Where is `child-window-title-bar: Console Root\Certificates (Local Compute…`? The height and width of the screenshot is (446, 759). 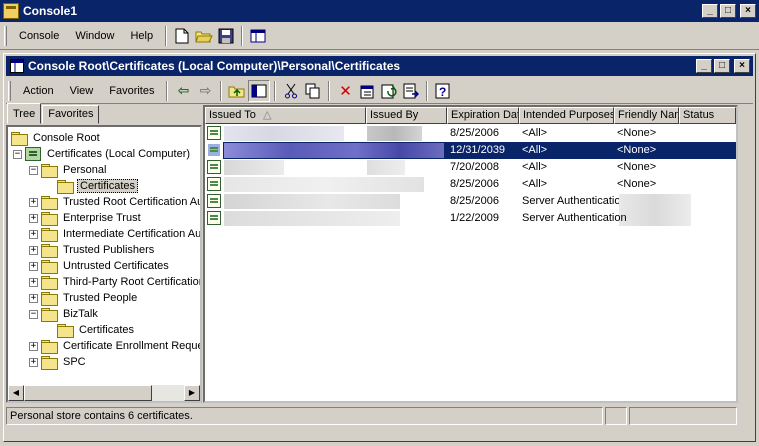
child-window-title-bar: Console Root\Certificates (Local Compute… is located at coordinates (379, 66).